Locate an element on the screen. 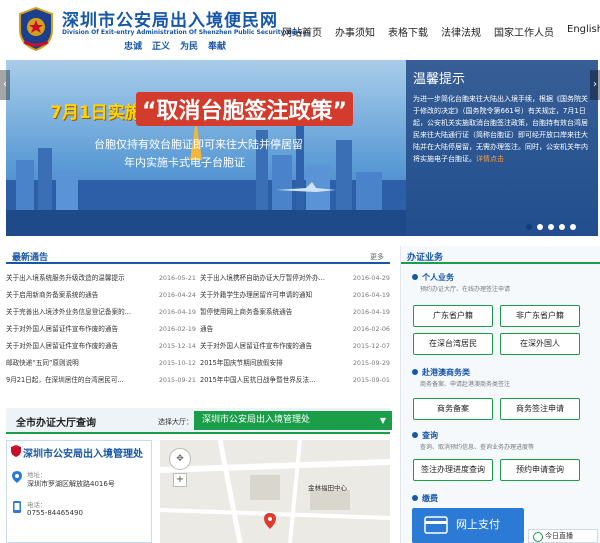 Image resolution: width=600 pixels, height=543 pixels. emblem-small-icon is located at coordinates (16, 451).